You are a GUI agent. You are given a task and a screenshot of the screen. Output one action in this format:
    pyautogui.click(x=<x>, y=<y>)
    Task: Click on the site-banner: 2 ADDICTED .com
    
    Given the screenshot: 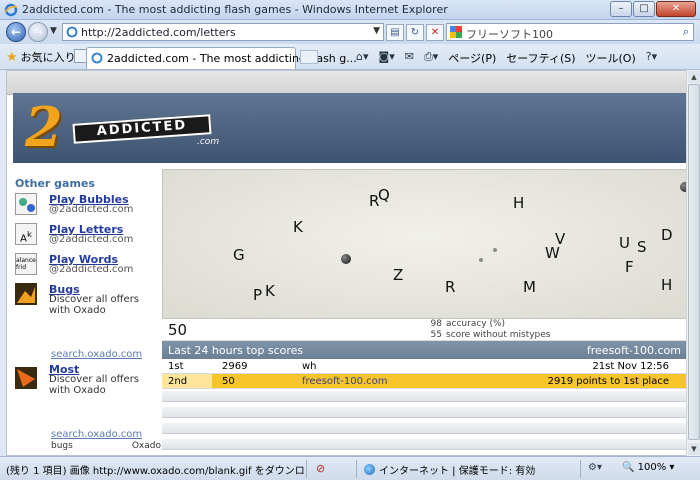 What is the action you would take?
    pyautogui.click(x=350, y=128)
    